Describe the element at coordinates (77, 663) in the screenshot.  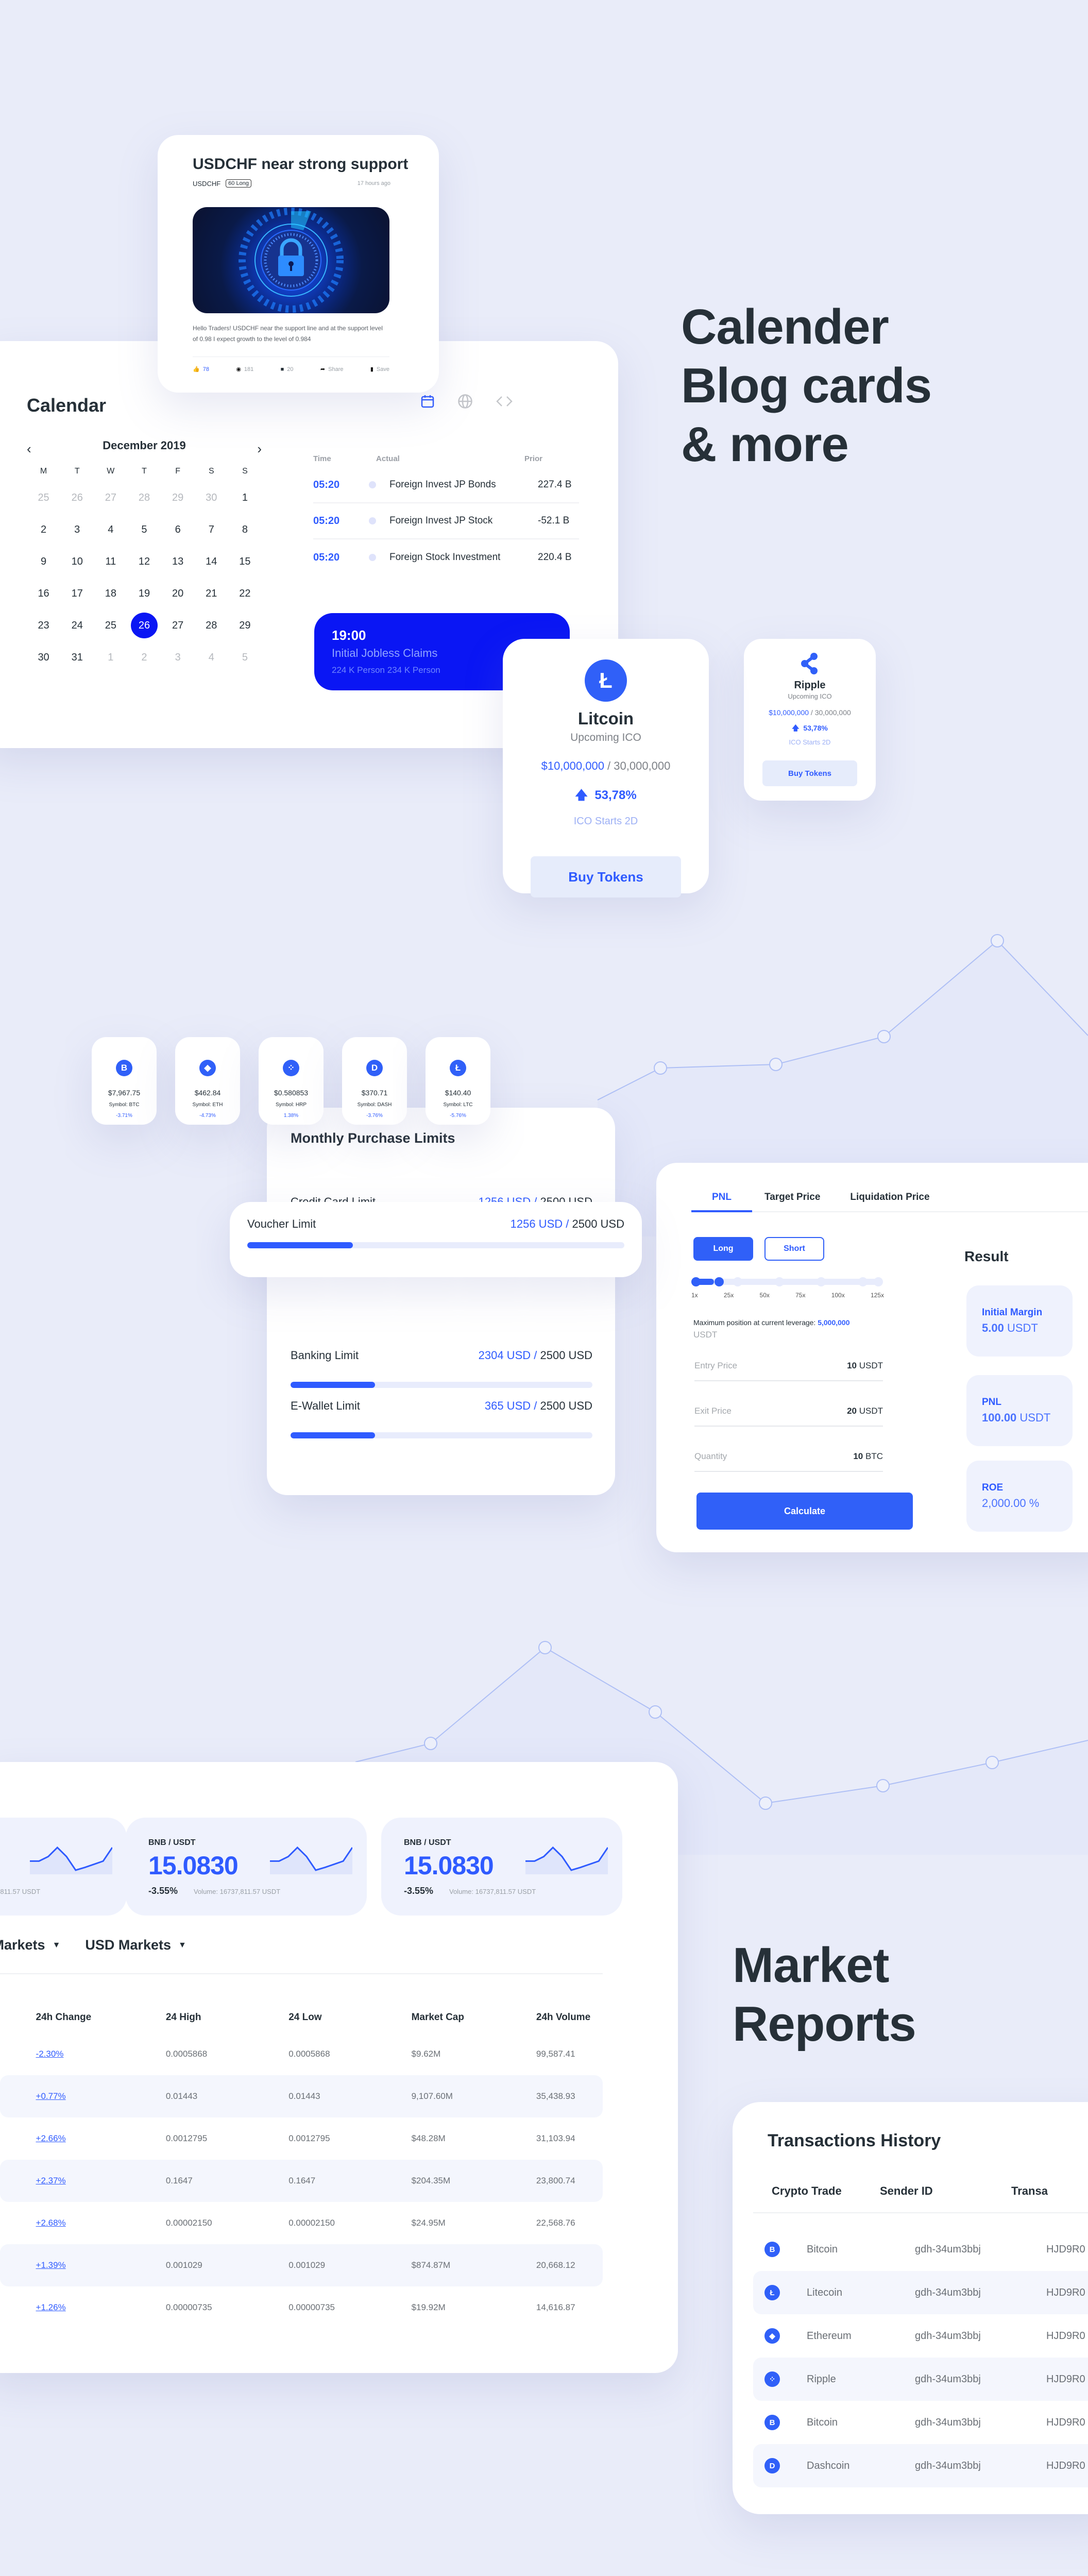
I see `calendar-day: 31` at that location.